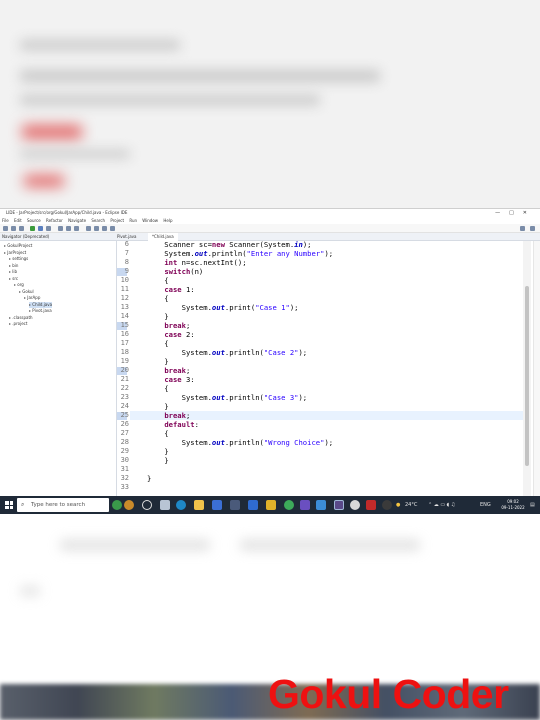 Image resolution: width=540 pixels, height=720 pixels. Describe the element at coordinates (9, 505) in the screenshot. I see `windows-start-icon` at that location.